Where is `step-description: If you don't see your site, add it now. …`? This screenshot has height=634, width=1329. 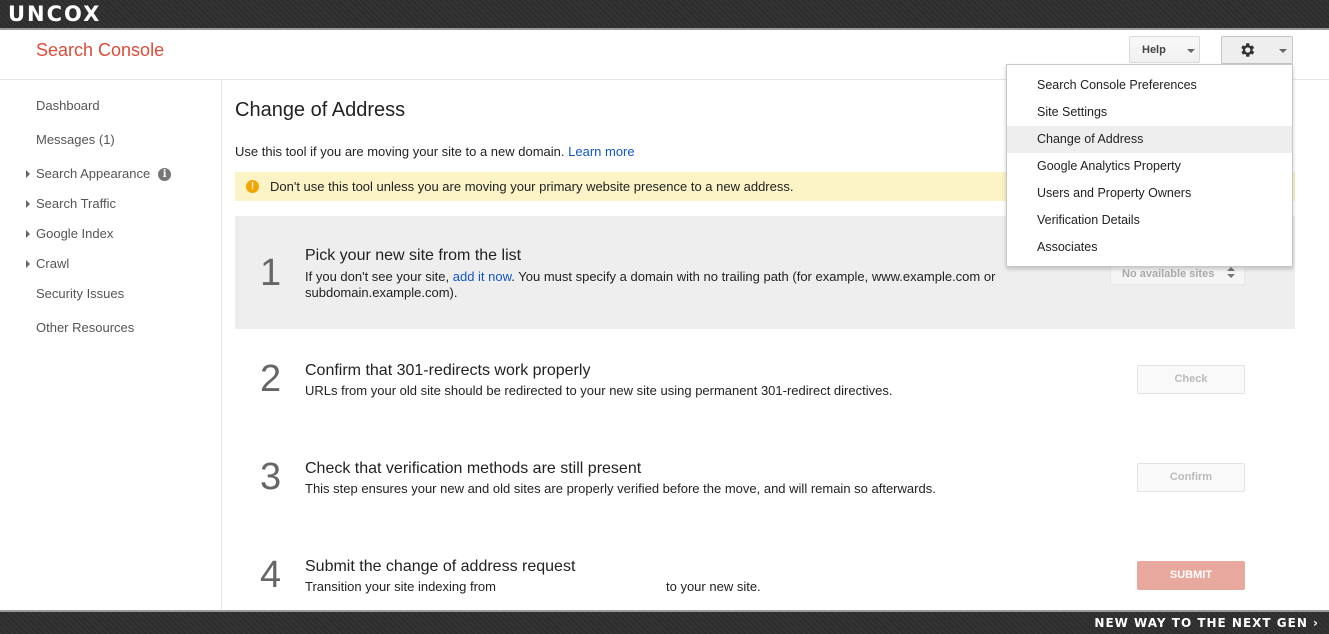
step-description: If you don't see your site, add it now. … is located at coordinates (660, 285).